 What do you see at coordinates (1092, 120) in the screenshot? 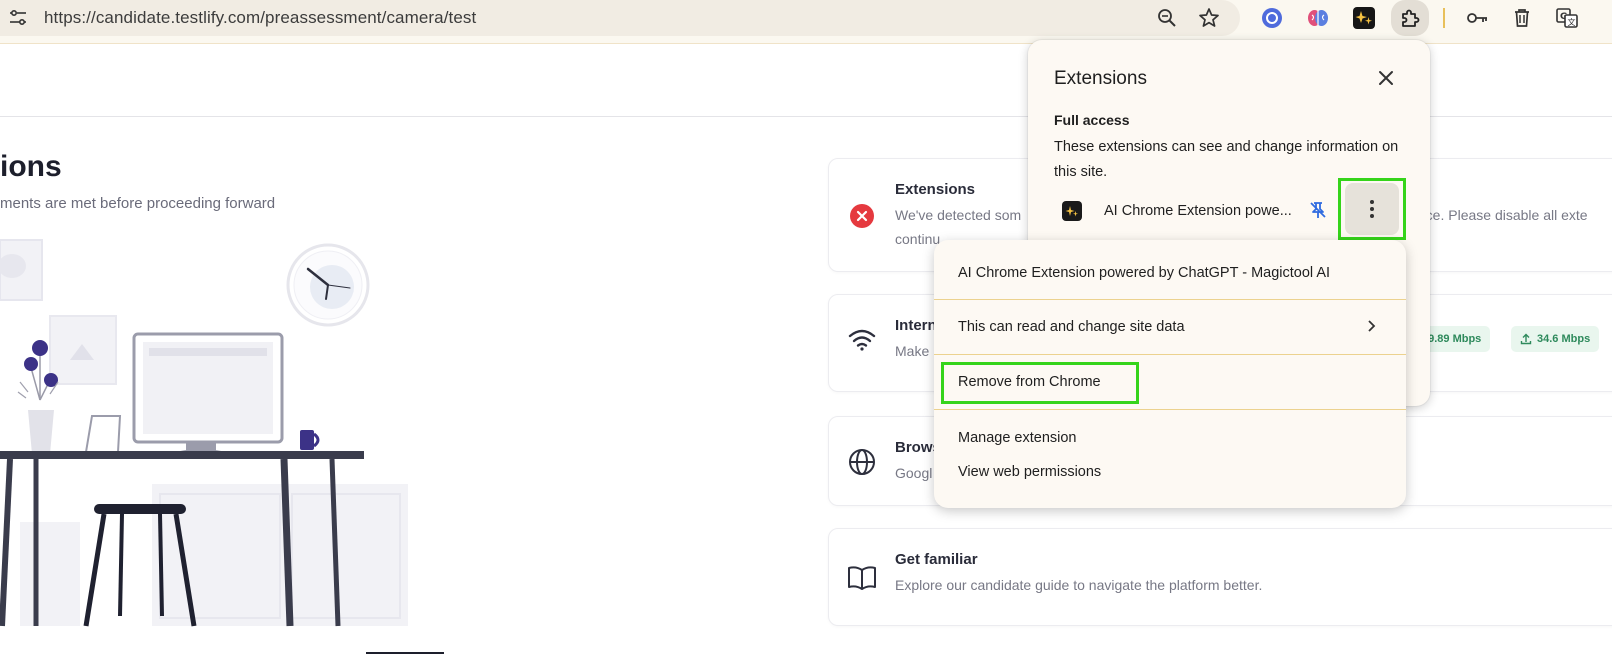
I see `full-access-heading: Full access` at bounding box center [1092, 120].